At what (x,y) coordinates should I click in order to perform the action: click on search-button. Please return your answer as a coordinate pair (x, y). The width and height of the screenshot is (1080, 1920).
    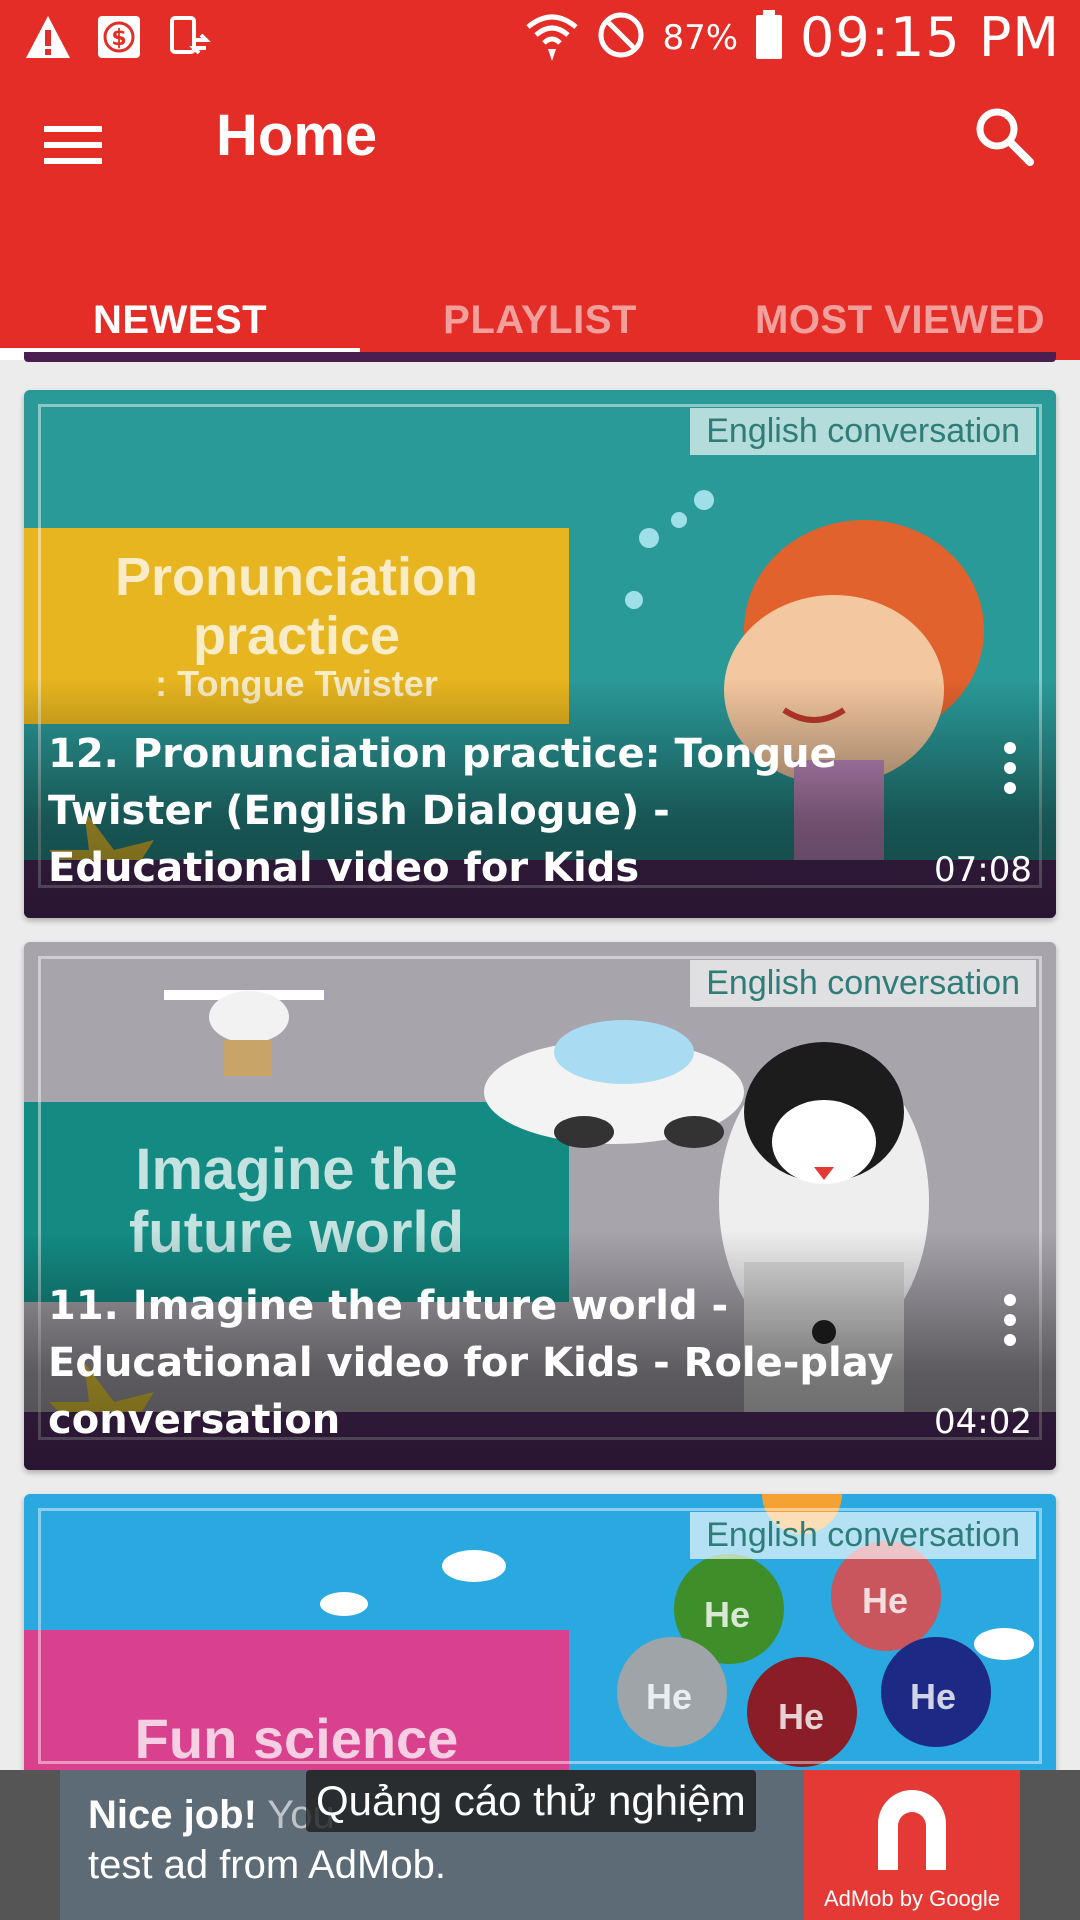
    Looking at the image, I should click on (1012, 144).